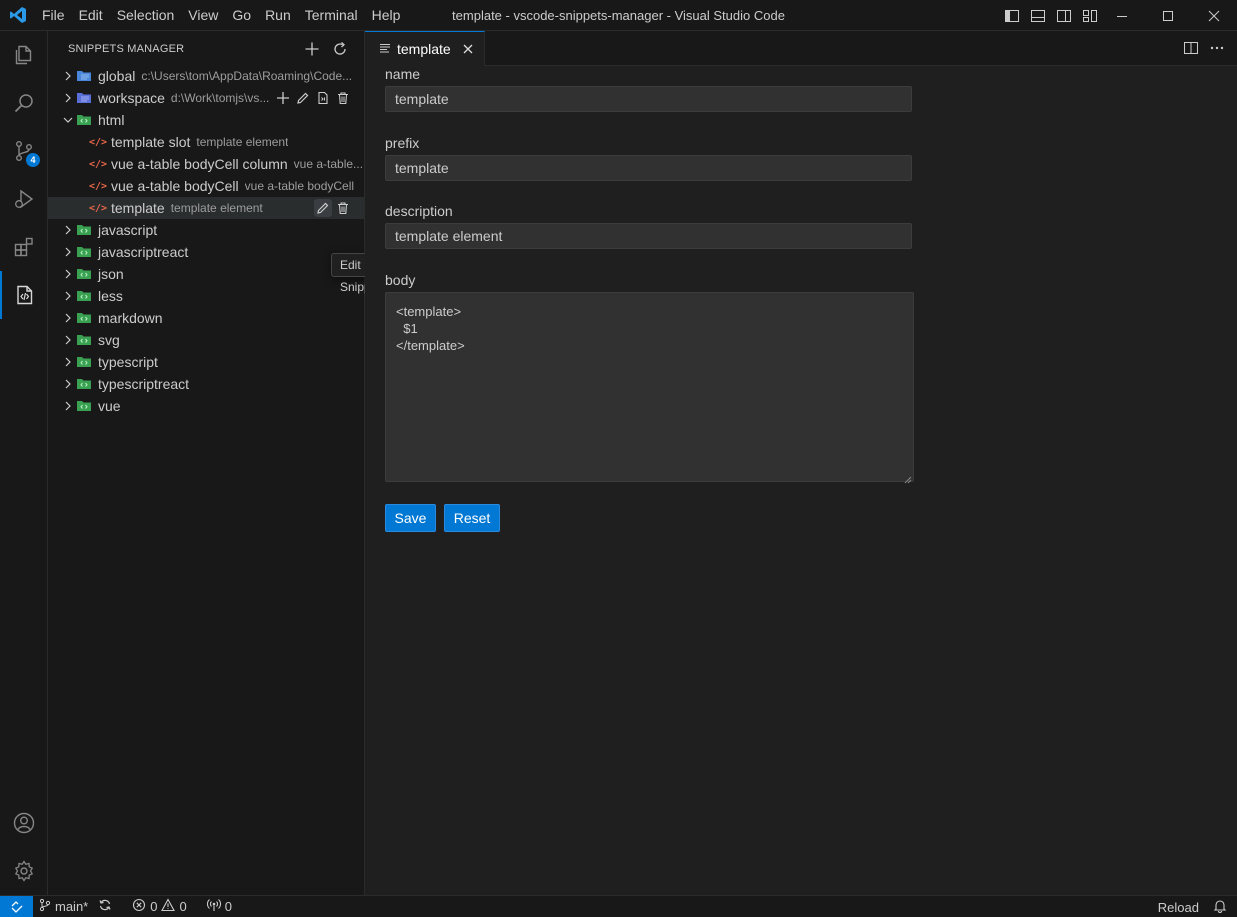 Image resolution: width=1237 pixels, height=917 pixels. What do you see at coordinates (206, 362) in the screenshot?
I see `tree-item-typescript: typescript` at bounding box center [206, 362].